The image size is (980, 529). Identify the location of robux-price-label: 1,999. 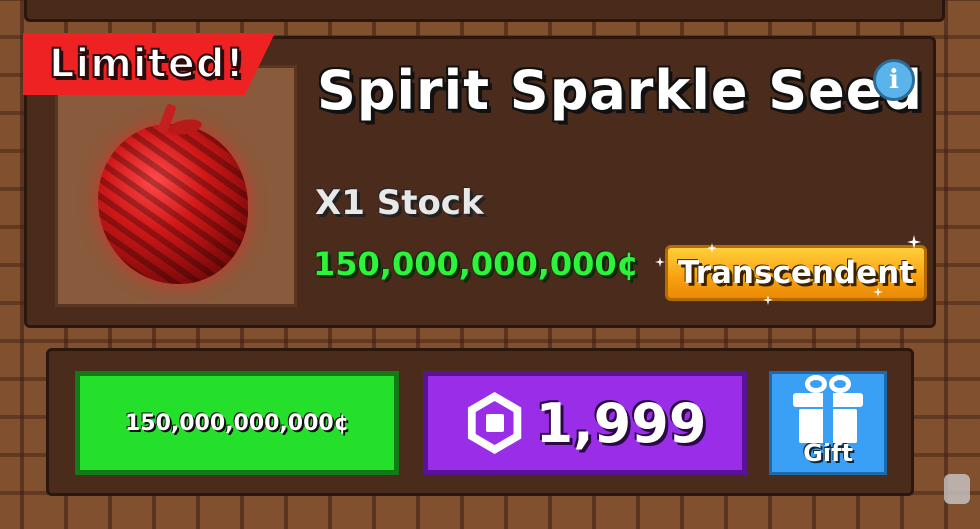
(621, 423).